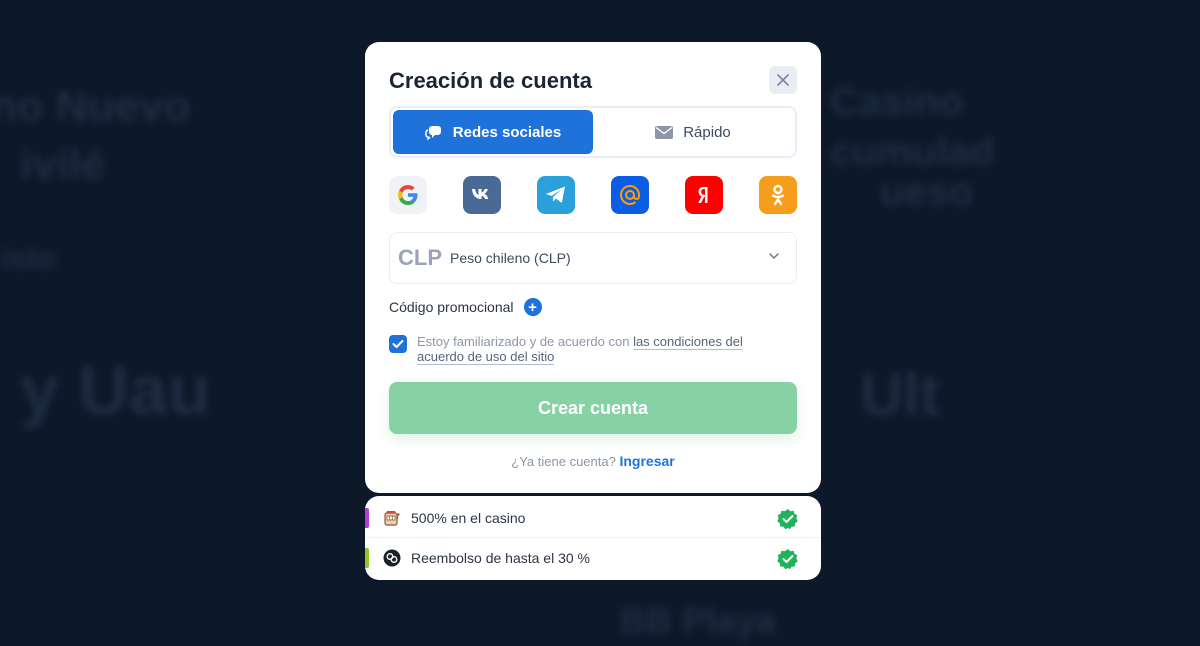 Image resolution: width=1200 pixels, height=646 pixels. I want to click on envelope-icon, so click(664, 132).